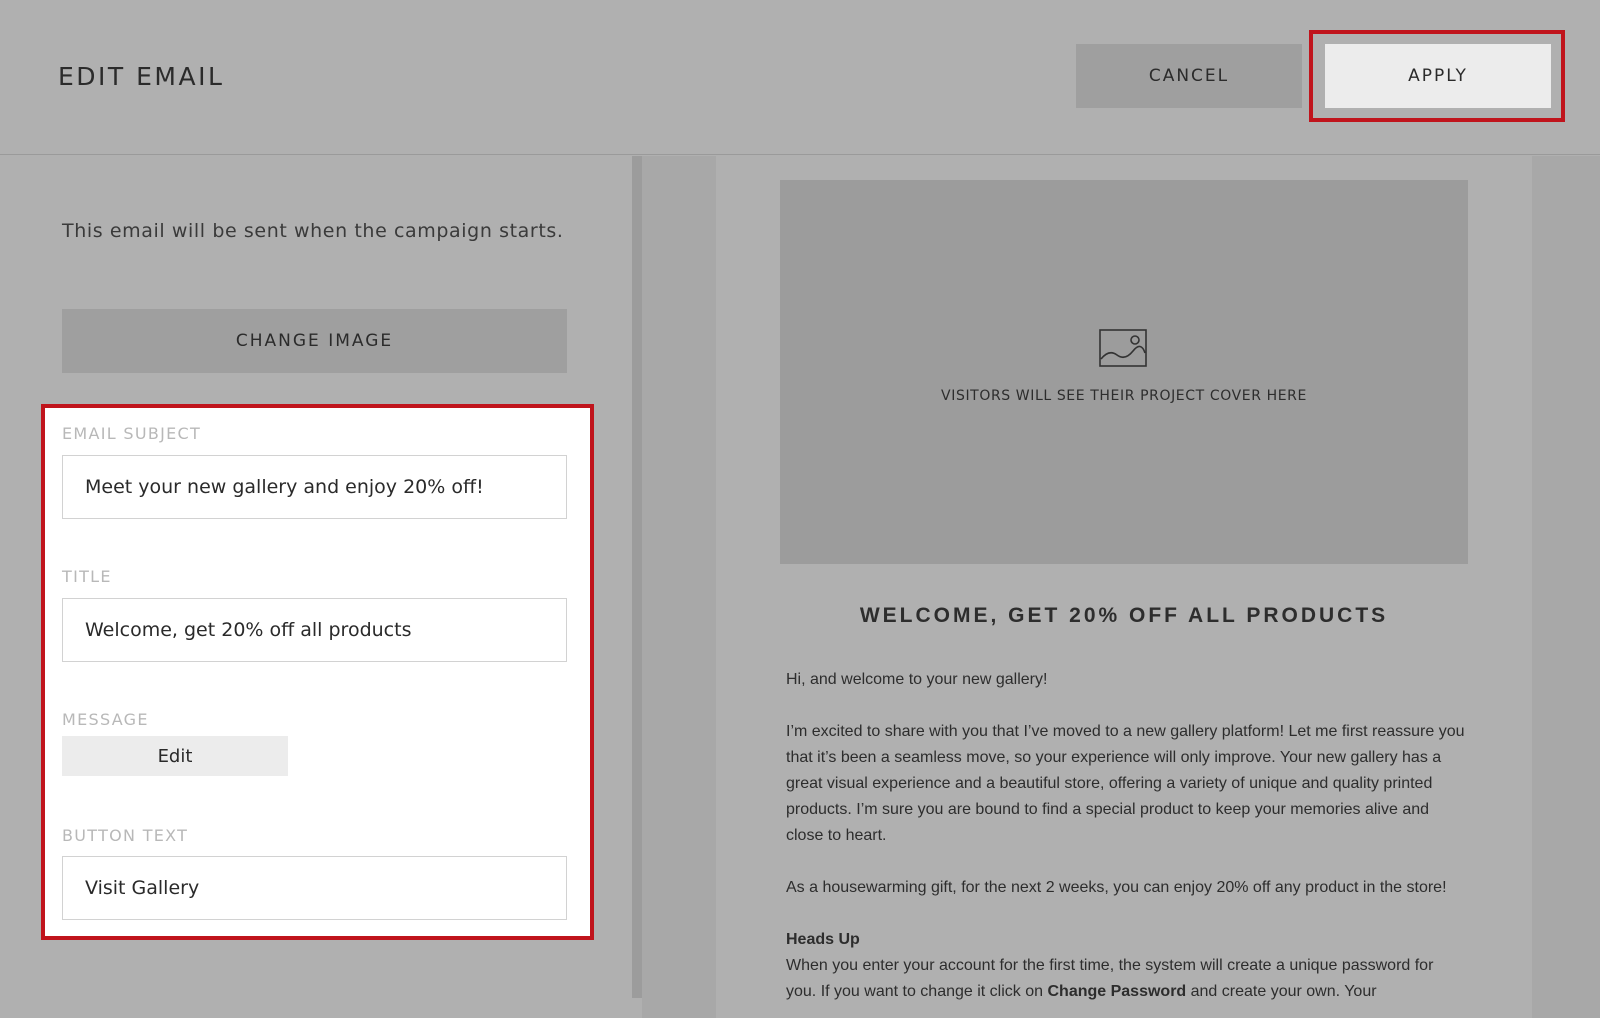 The image size is (1600, 1018). What do you see at coordinates (1438, 76) in the screenshot?
I see `apply-button: APPLY` at bounding box center [1438, 76].